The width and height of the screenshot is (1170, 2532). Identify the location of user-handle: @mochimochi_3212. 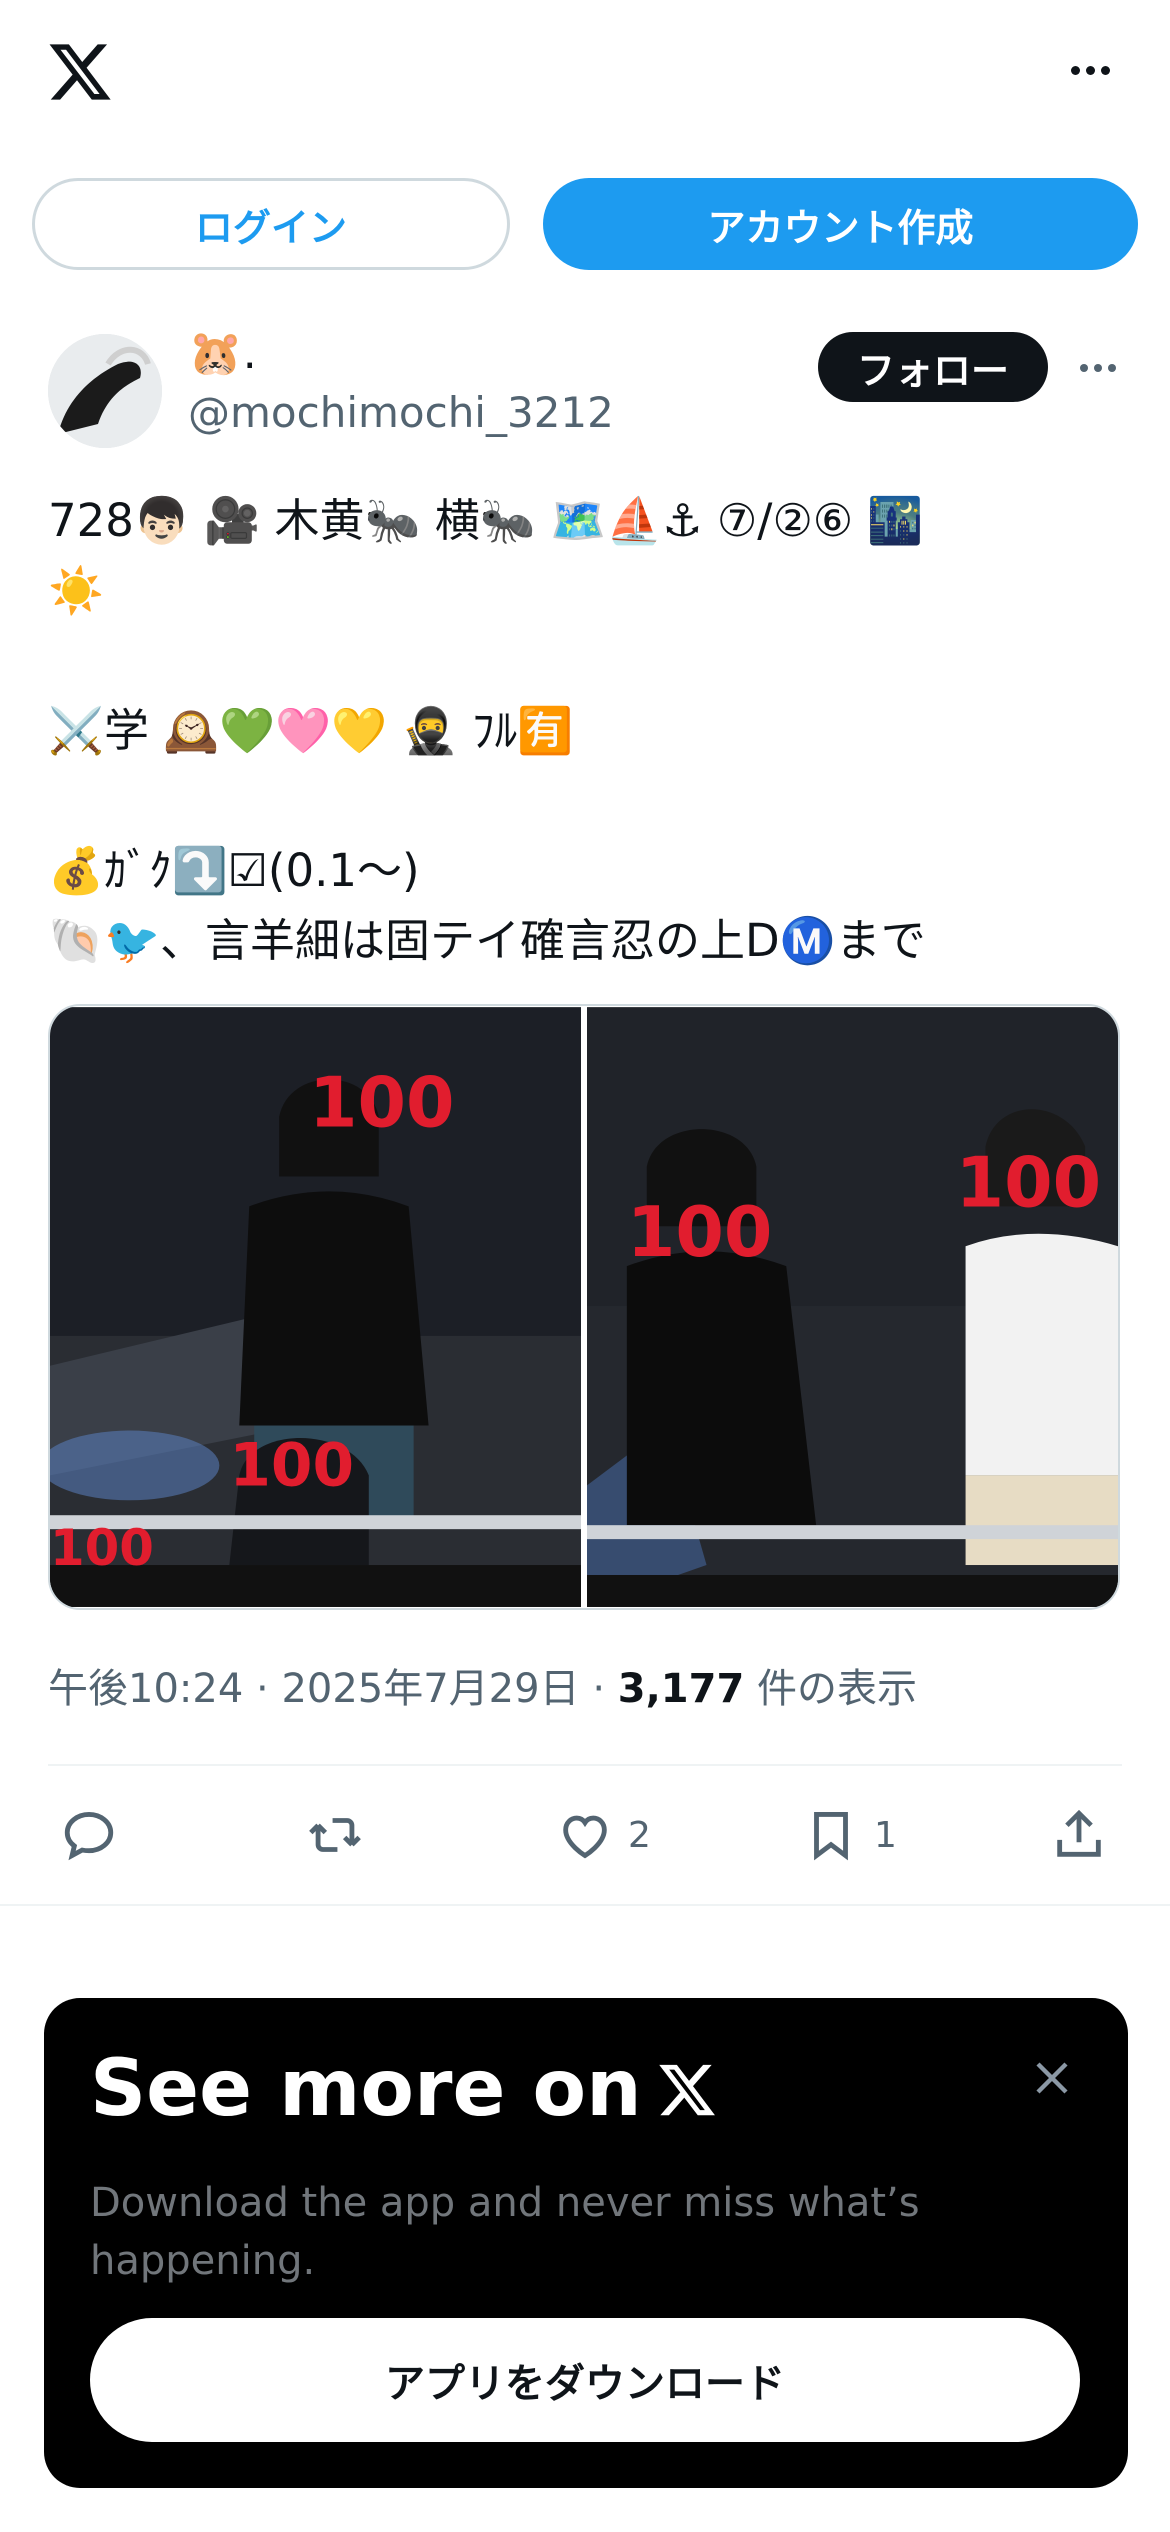
(401, 412).